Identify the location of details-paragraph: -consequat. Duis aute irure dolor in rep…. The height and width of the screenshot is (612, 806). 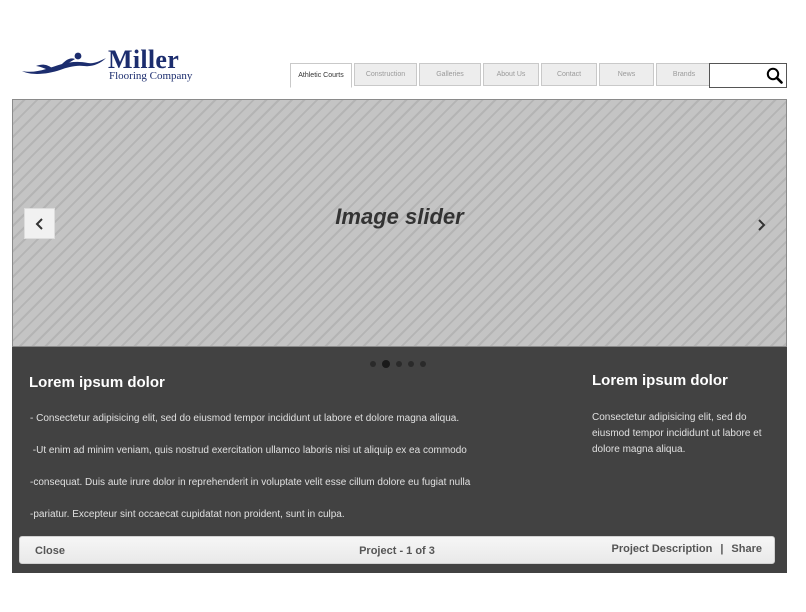
(250, 482).